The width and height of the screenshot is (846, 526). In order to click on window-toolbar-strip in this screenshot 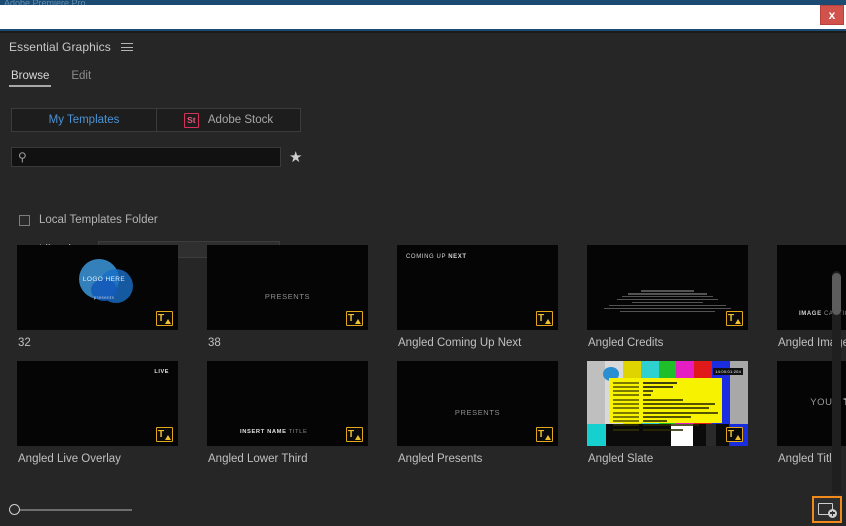, I will do `click(423, 18)`.